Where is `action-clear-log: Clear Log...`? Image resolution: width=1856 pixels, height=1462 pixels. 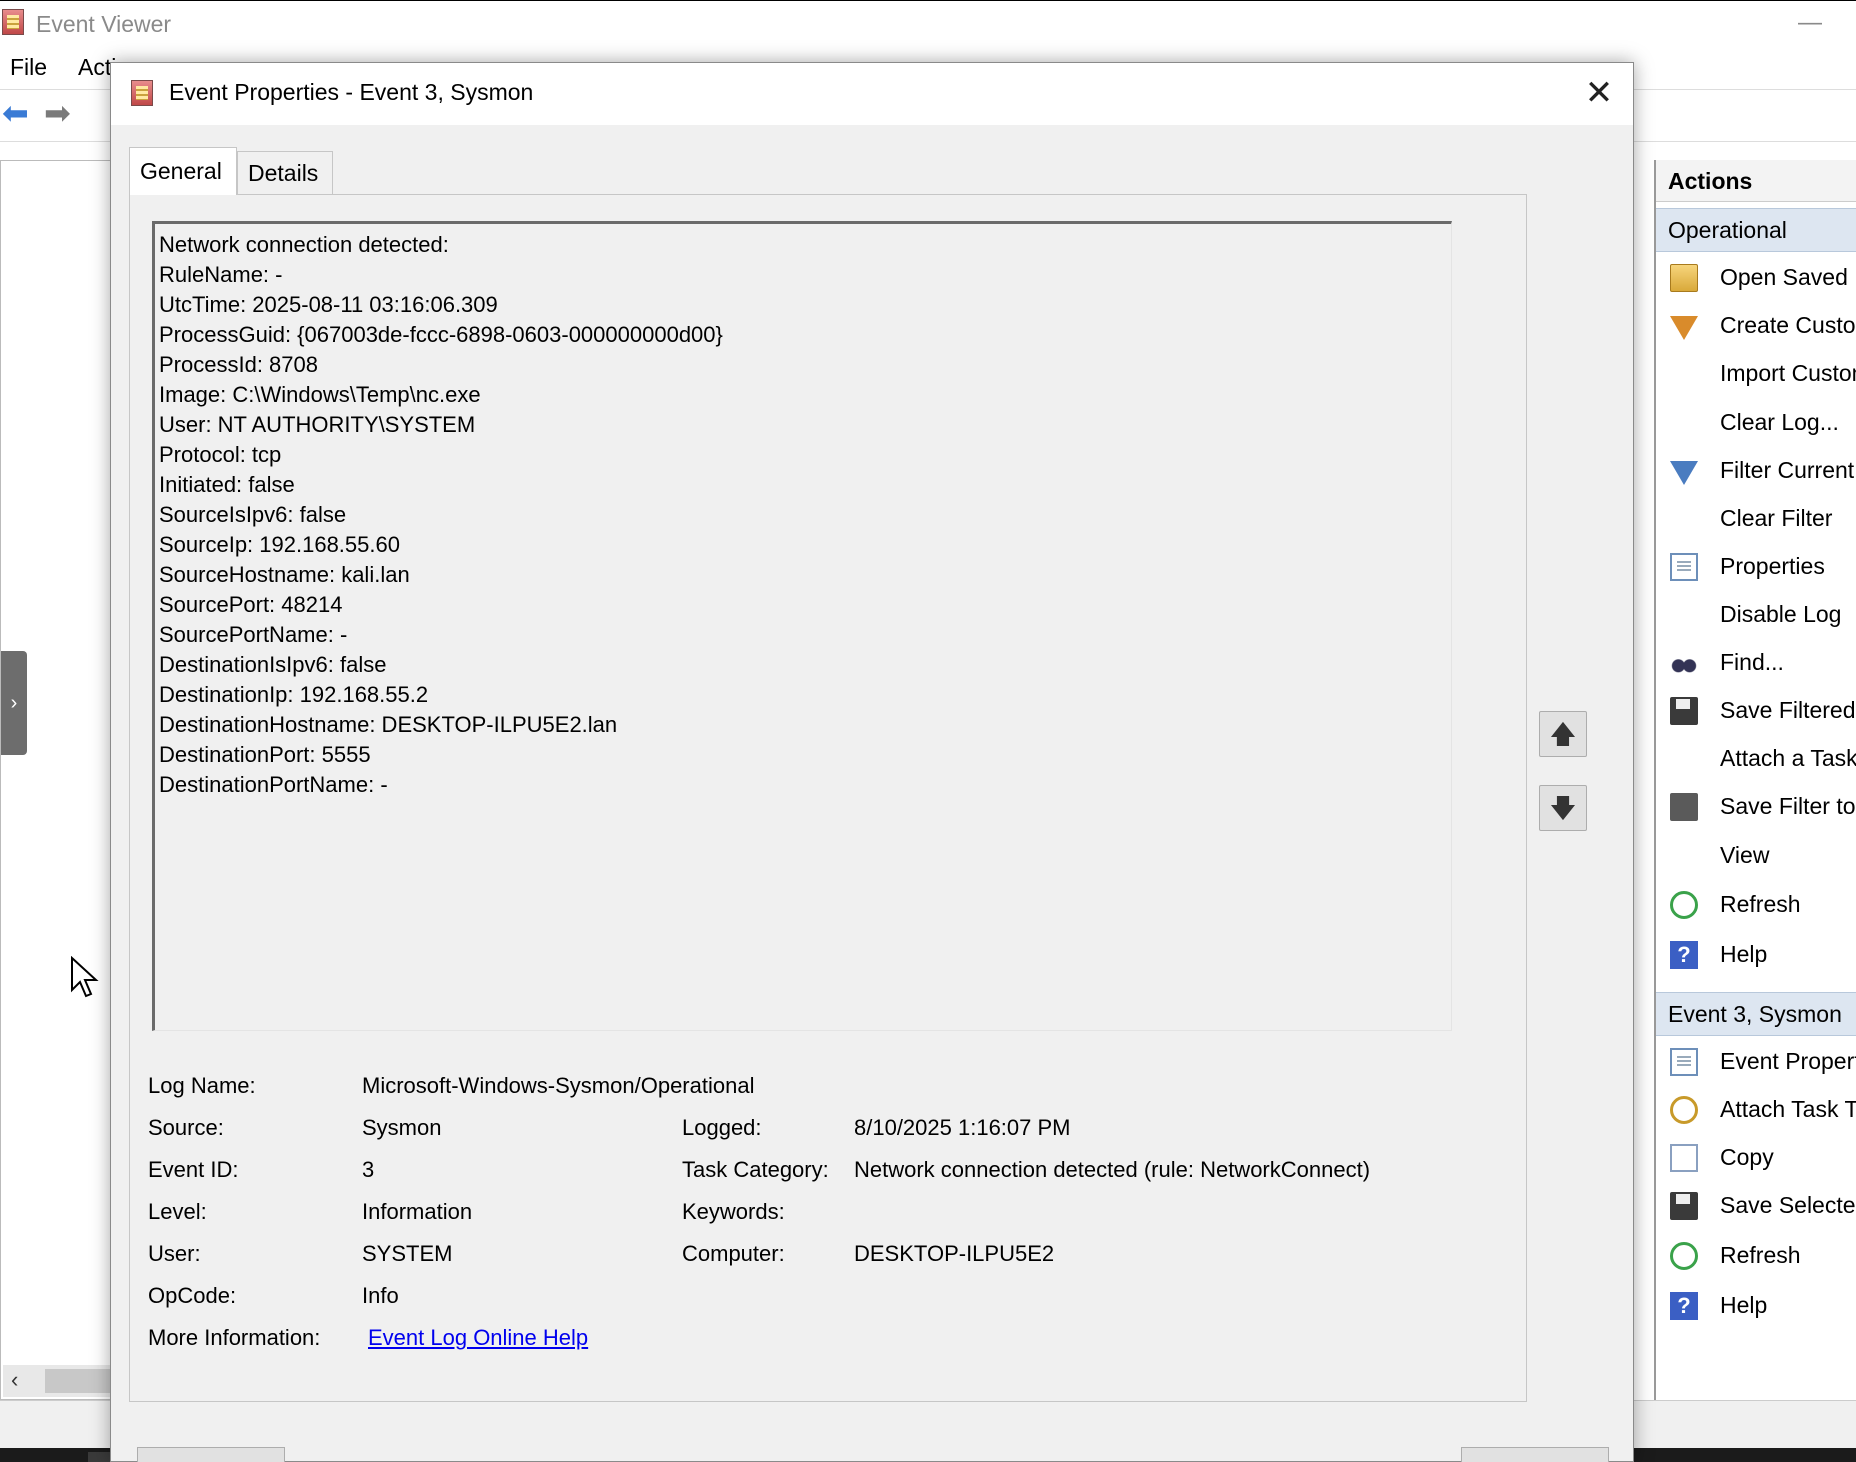 action-clear-log: Clear Log... is located at coordinates (1756, 423).